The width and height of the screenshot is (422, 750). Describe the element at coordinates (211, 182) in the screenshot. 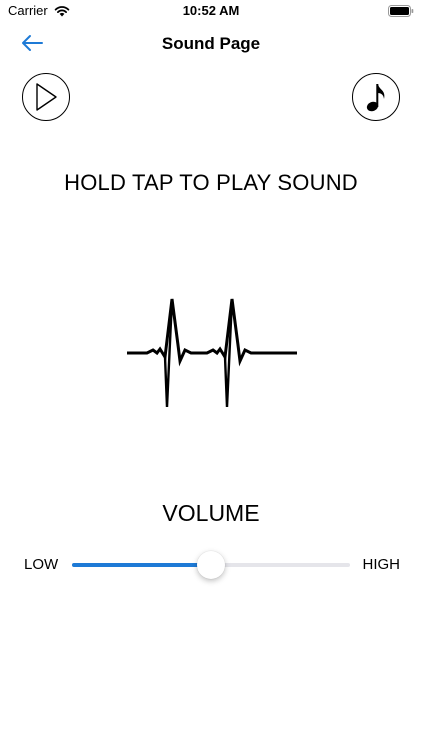

I see `instruction-text: HOLD TAP TO PLAY SOUND` at that location.